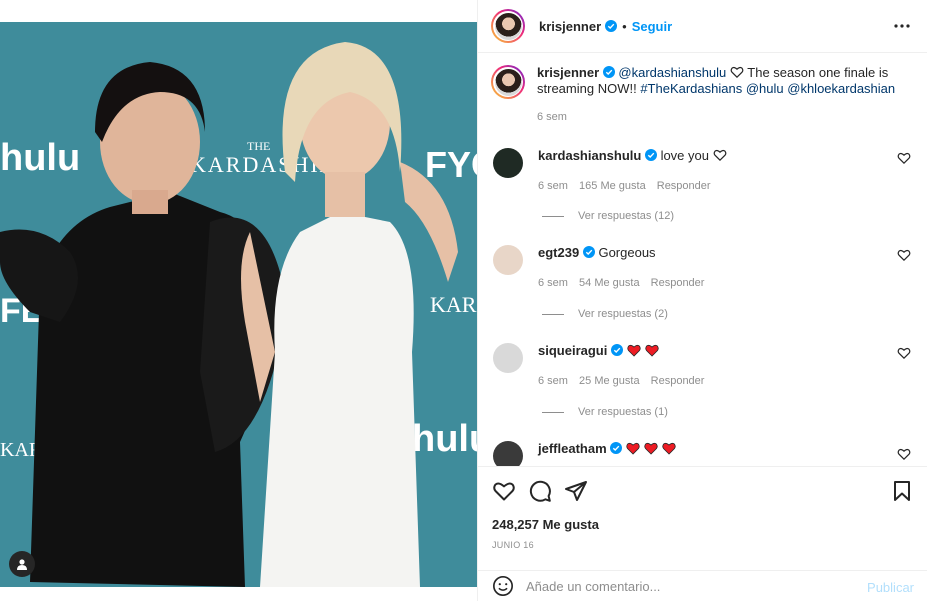  Describe the element at coordinates (572, 350) in the screenshot. I see `comment-username: siqueiragui` at that location.